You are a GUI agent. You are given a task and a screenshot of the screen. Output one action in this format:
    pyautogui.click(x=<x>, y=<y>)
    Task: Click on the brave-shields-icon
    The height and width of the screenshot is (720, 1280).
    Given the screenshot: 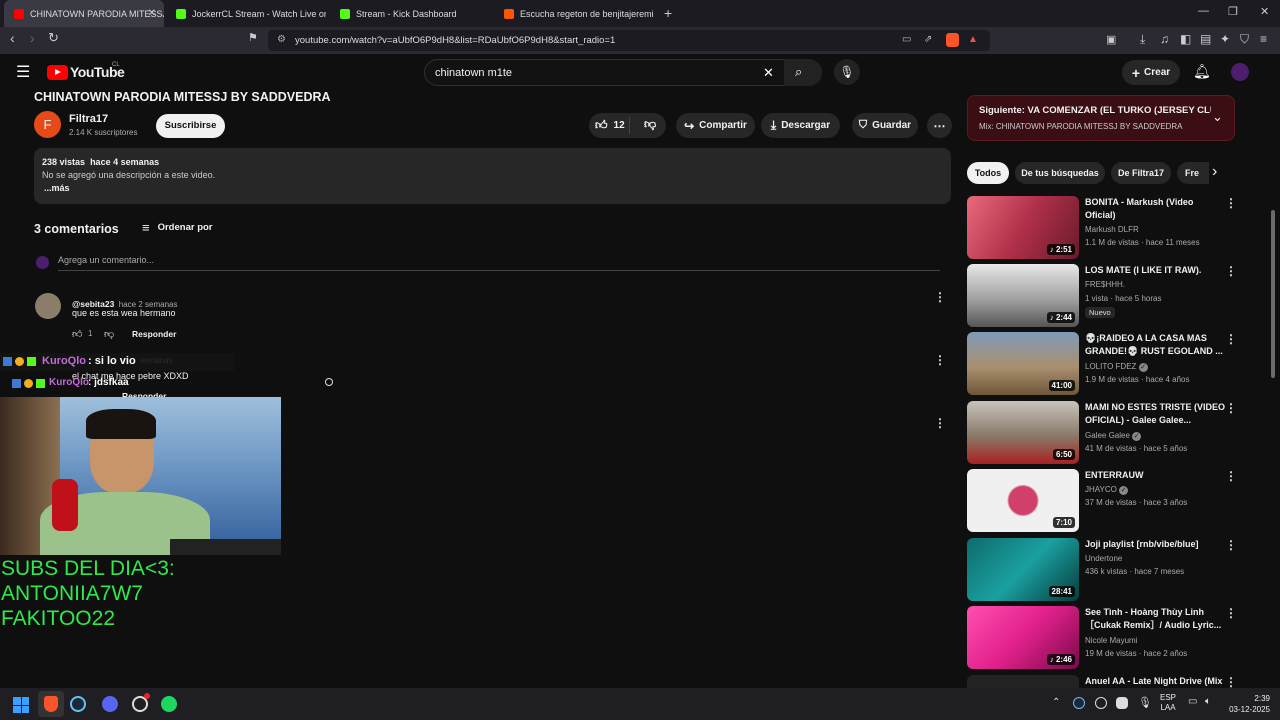 What is the action you would take?
    pyautogui.click(x=952, y=40)
    